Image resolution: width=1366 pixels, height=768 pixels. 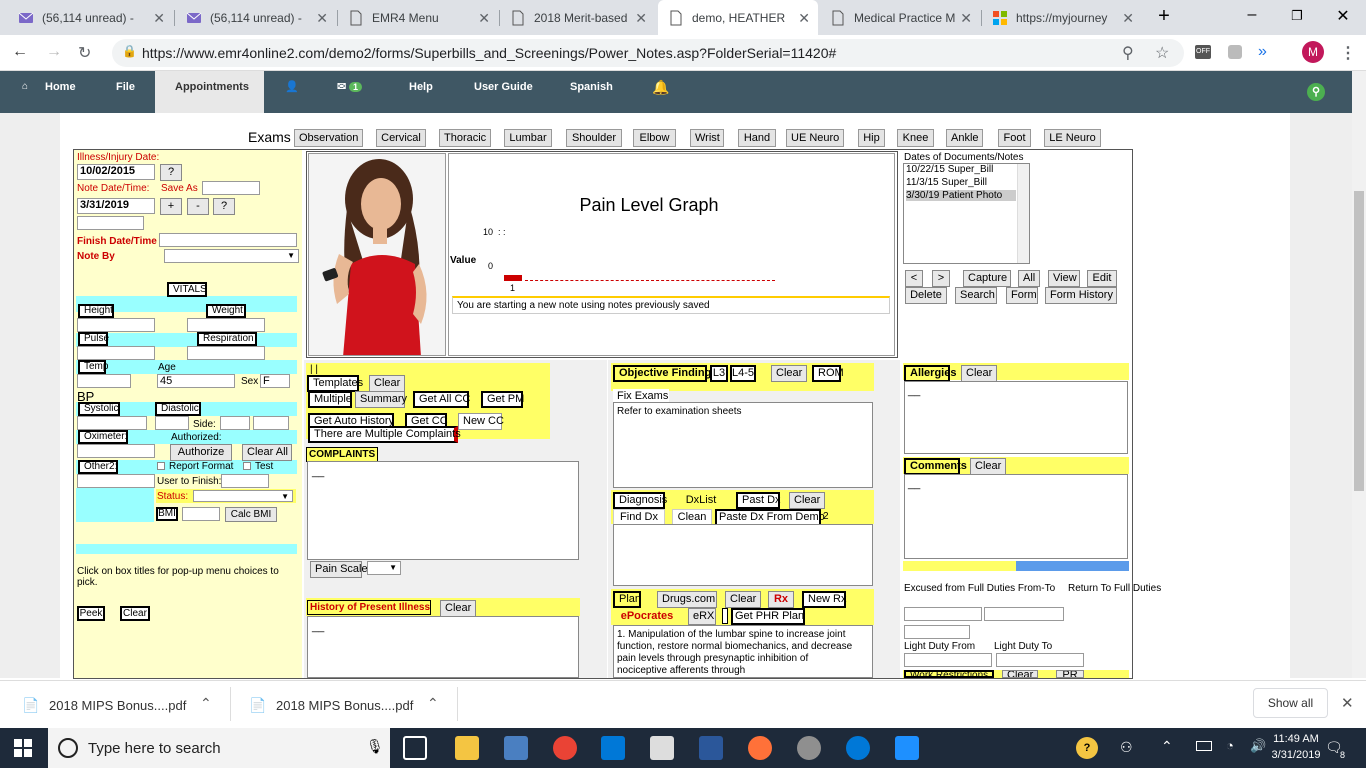 I want to click on extension-audio-icon: », so click(x=1262, y=52).